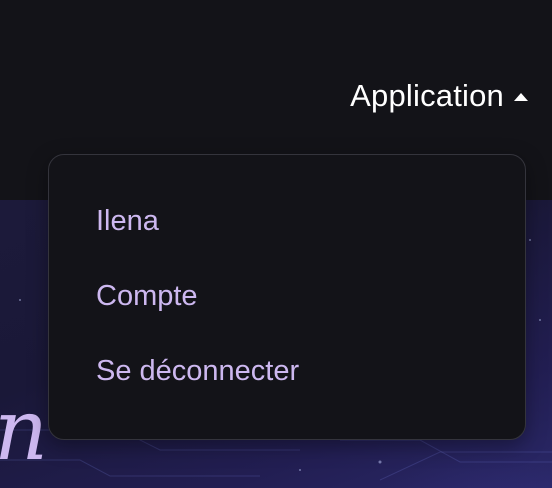 Image resolution: width=552 pixels, height=488 pixels. Describe the element at coordinates (24, 430) in the screenshot. I see `hero-logo-glyph: n` at that location.